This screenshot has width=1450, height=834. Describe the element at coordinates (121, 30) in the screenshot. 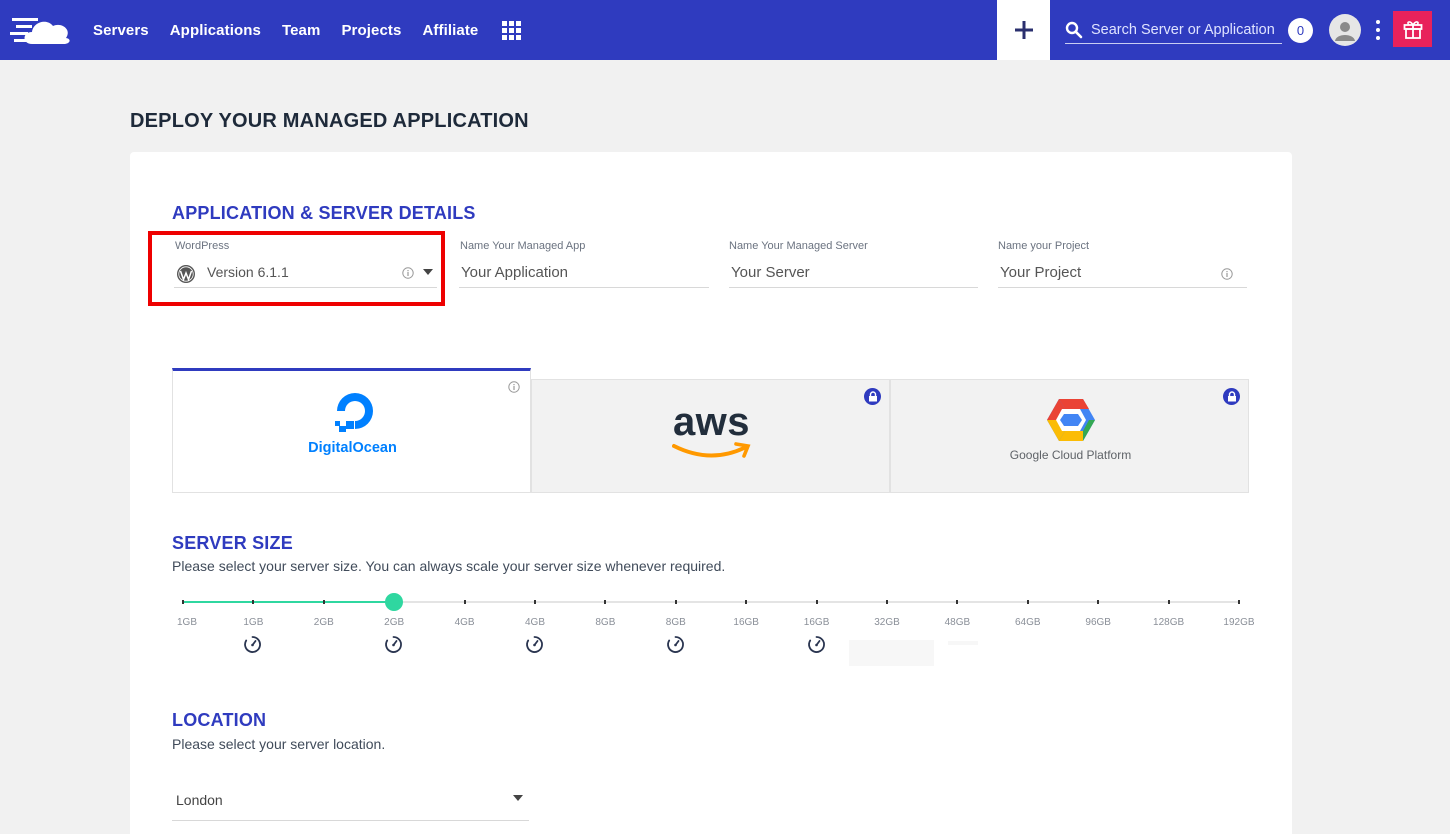

I see `nav-servers: Servers` at that location.